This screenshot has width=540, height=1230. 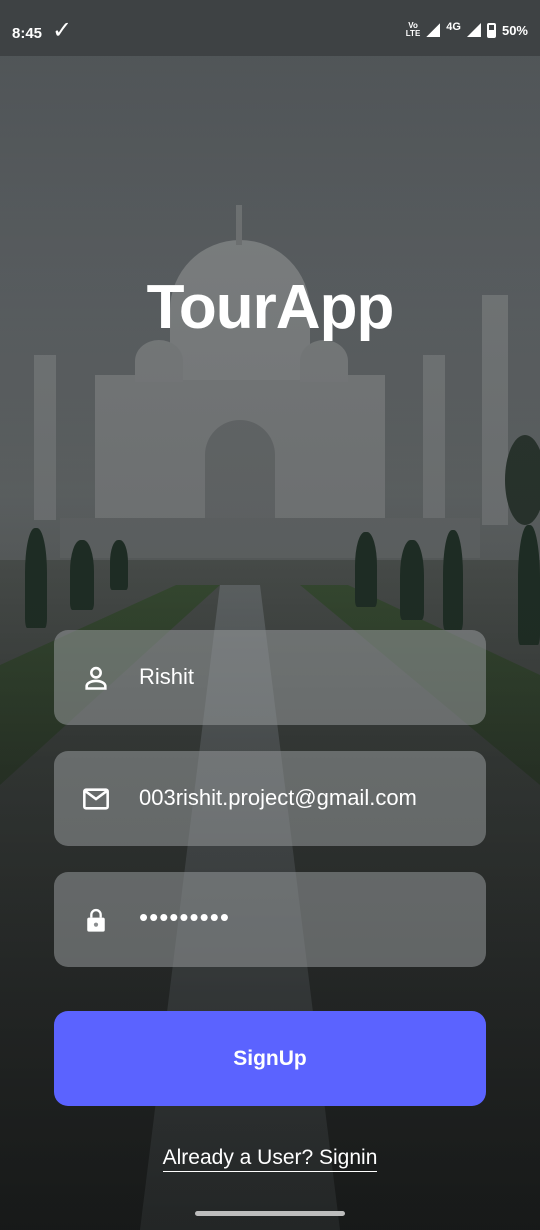 What do you see at coordinates (453, 27) in the screenshot?
I see `network-type: 4G` at bounding box center [453, 27].